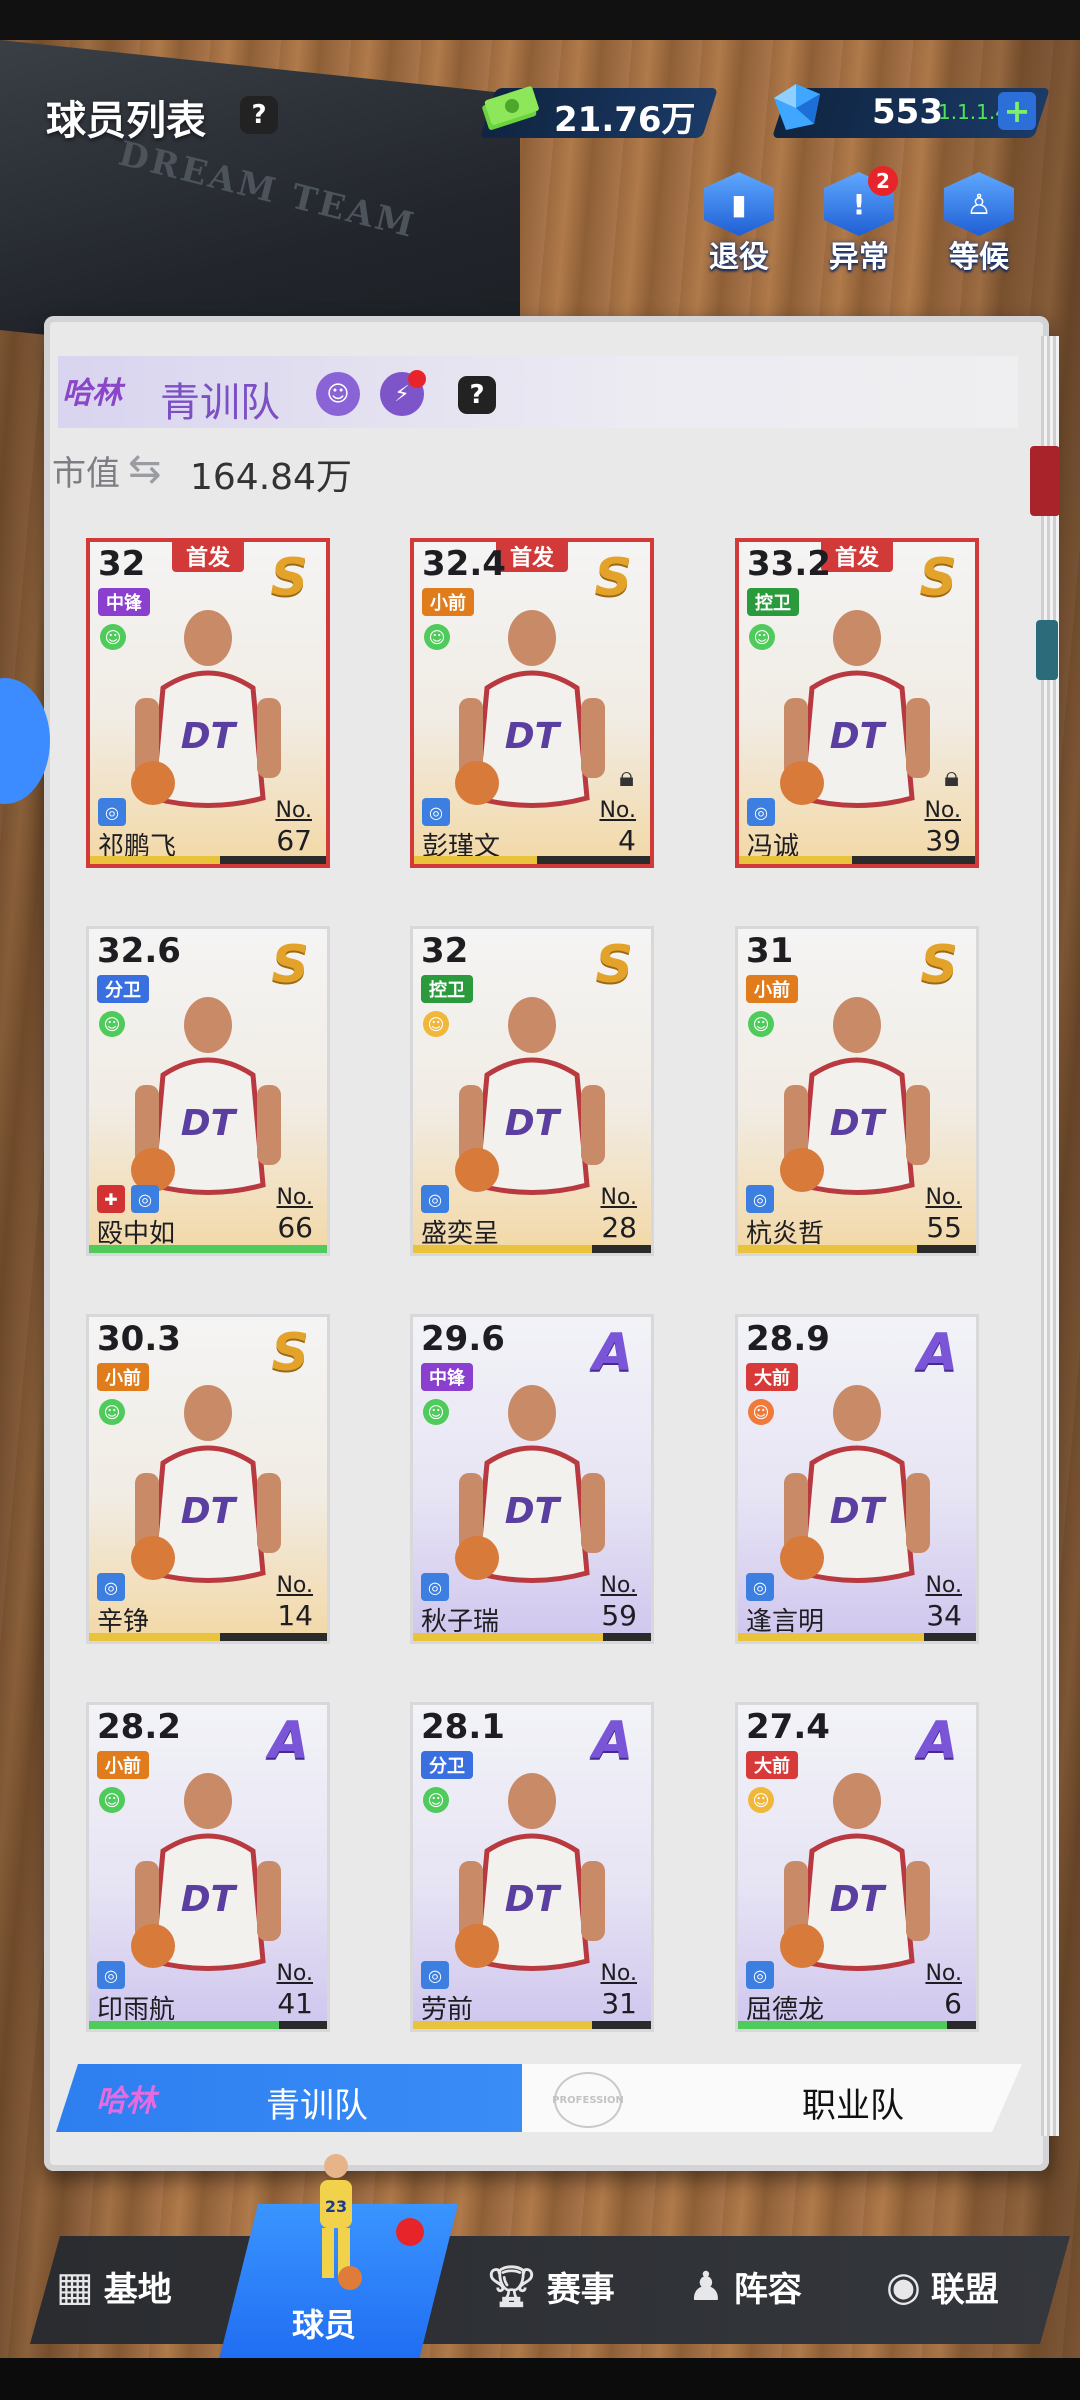 Image resolution: width=1080 pixels, height=2400 pixels. Describe the element at coordinates (770, 951) in the screenshot. I see `player-rating: 31` at that location.